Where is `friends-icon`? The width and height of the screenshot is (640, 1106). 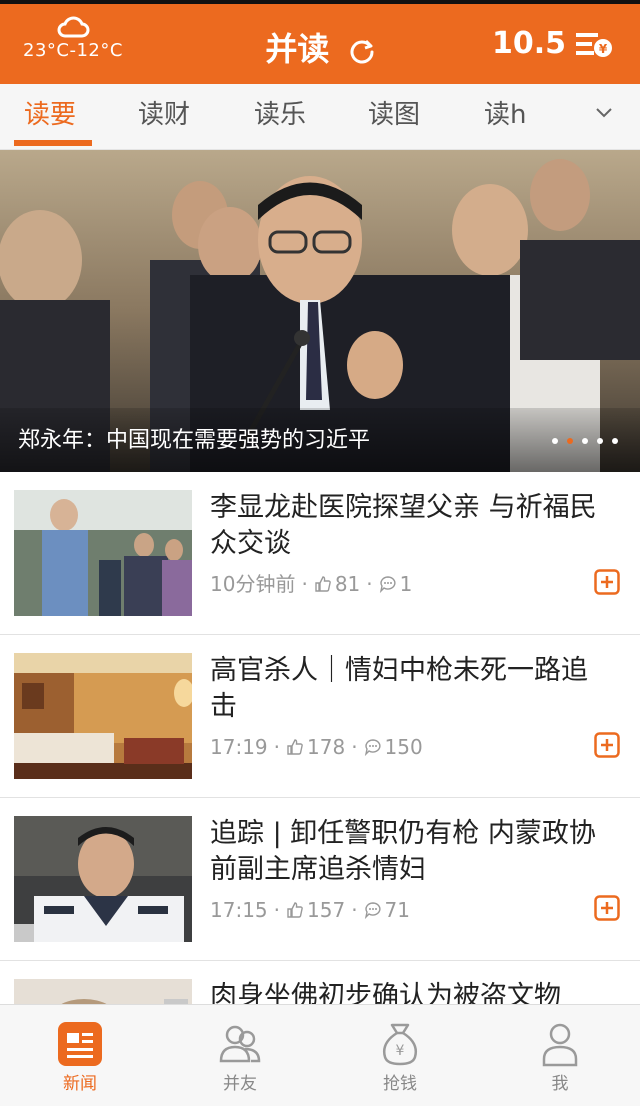 friends-icon is located at coordinates (240, 1044).